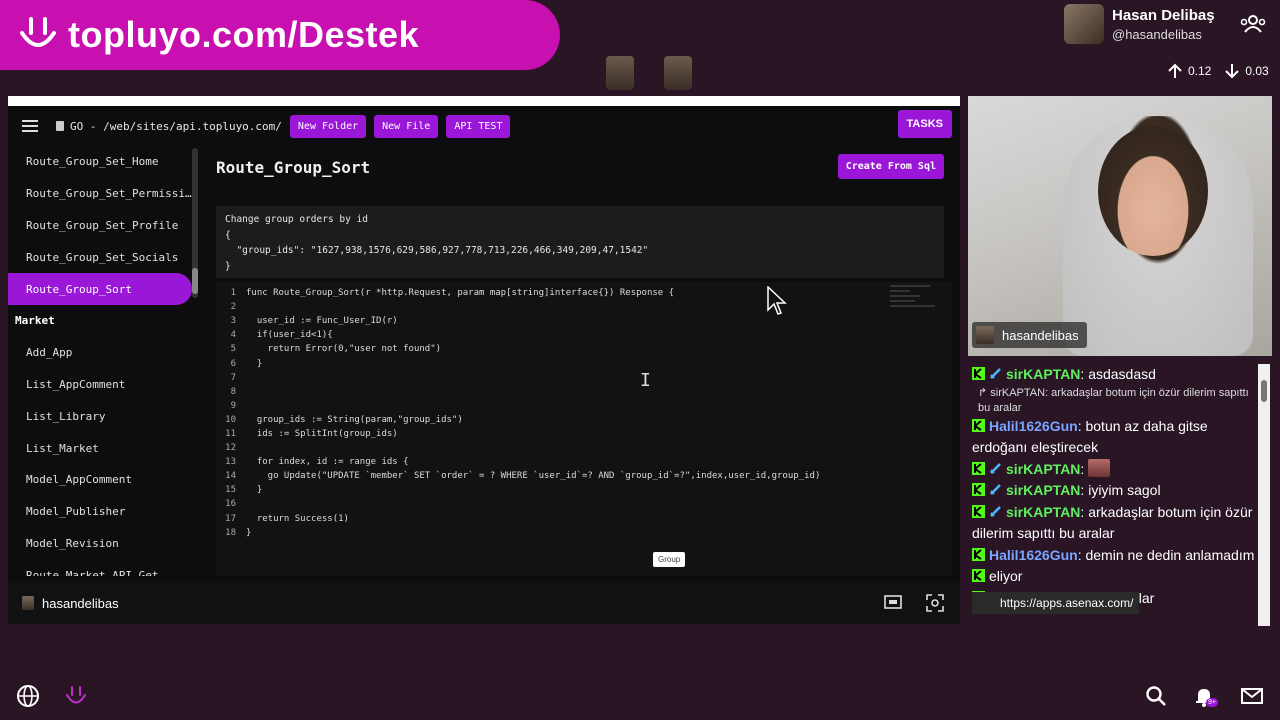  What do you see at coordinates (1264, 391) in the screenshot?
I see `chat-scroll-thumb` at bounding box center [1264, 391].